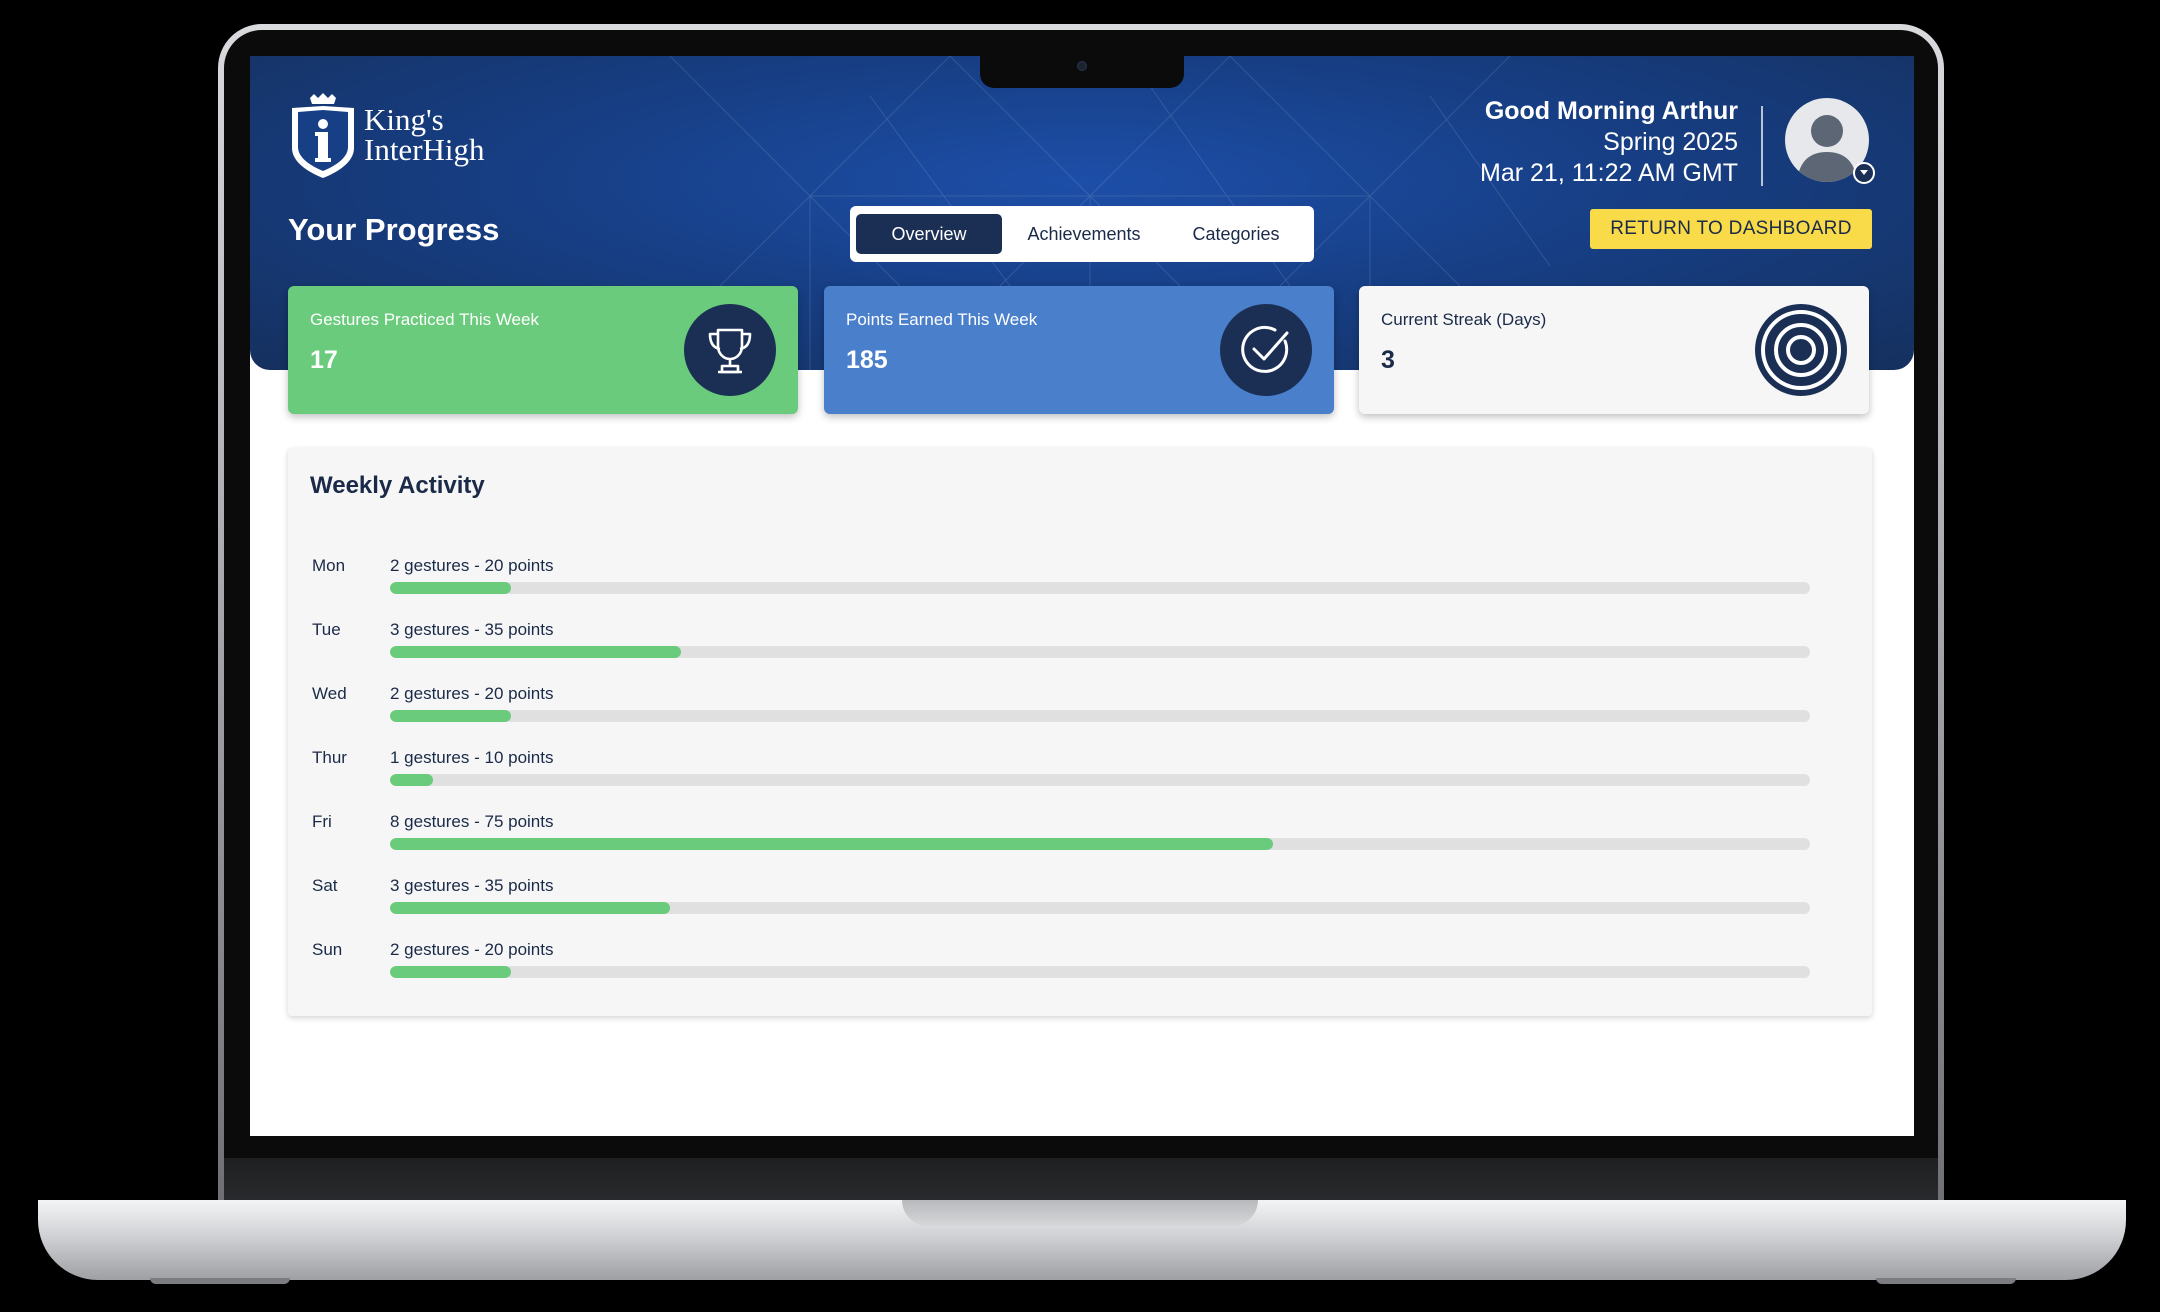 Image resolution: width=2160 pixels, height=1312 pixels. What do you see at coordinates (329, 693) in the screenshot?
I see `day-label: Wed` at bounding box center [329, 693].